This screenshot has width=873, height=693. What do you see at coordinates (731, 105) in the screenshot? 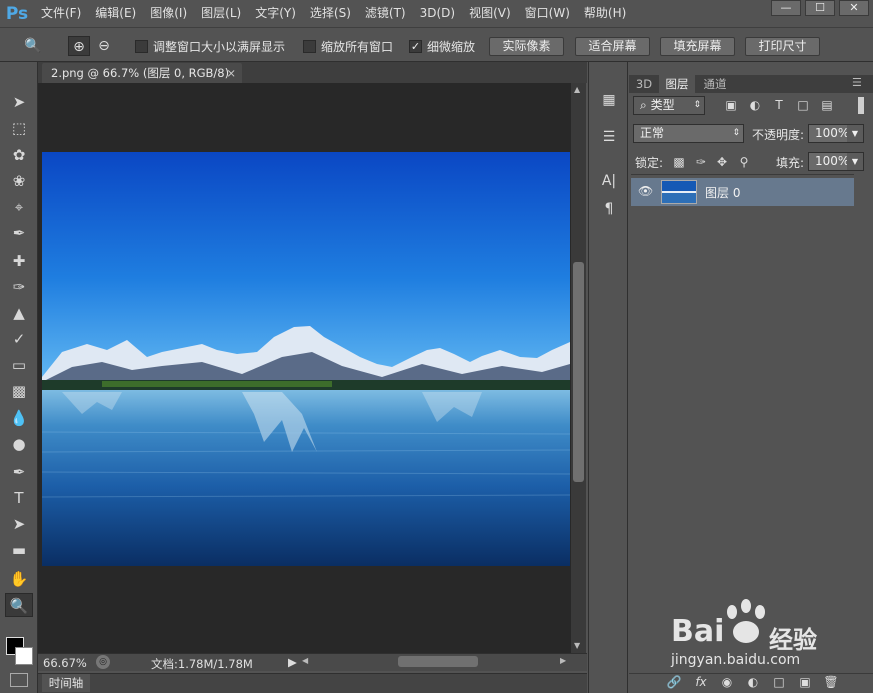
I see `pixel-filter-icon: ▣` at bounding box center [731, 105].